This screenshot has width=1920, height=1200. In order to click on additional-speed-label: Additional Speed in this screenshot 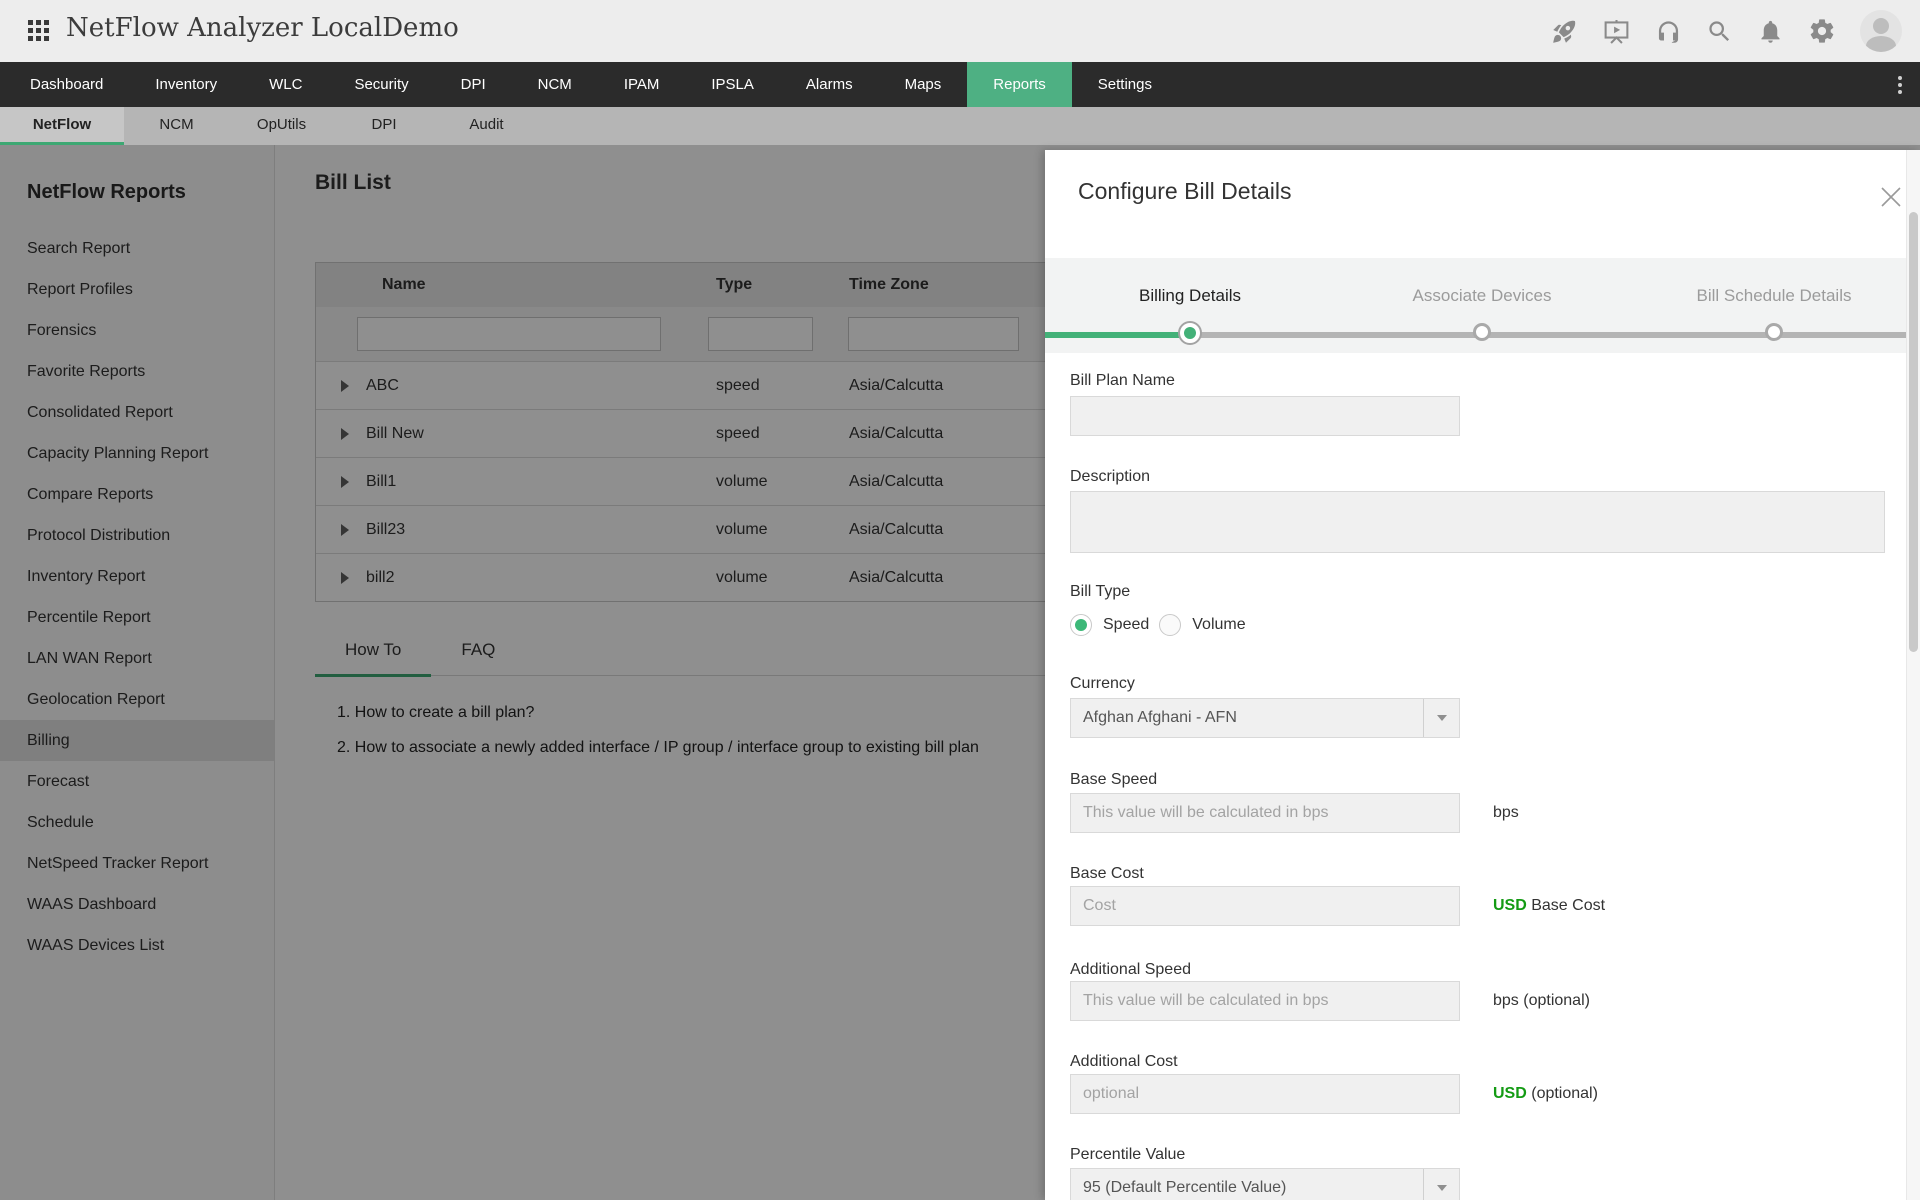, I will do `click(1130, 969)`.